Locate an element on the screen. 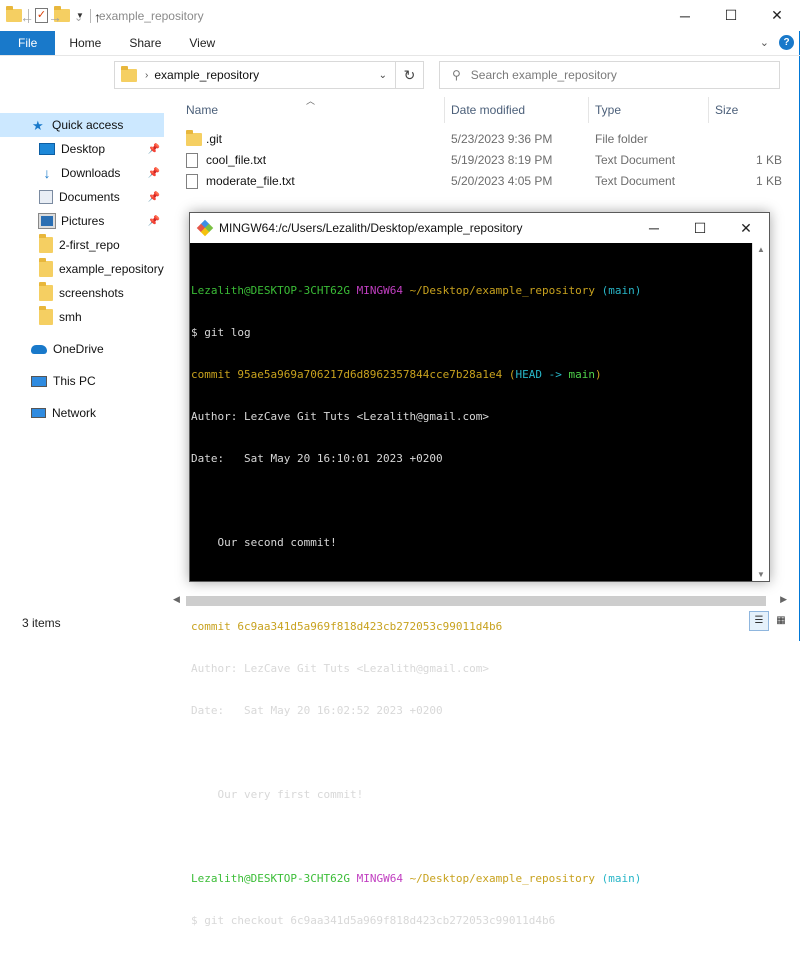  pictures-icon is located at coordinates (47, 221).